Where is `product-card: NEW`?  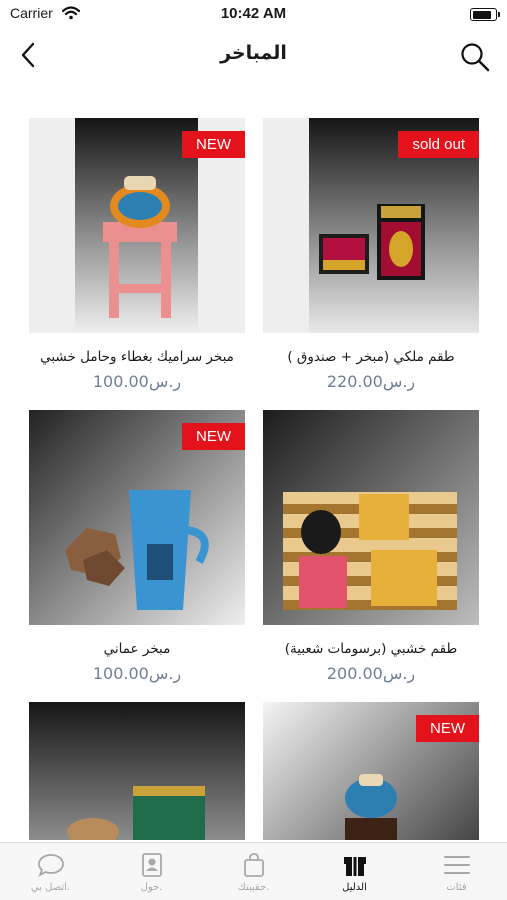
product-card: NEW is located at coordinates (371, 771).